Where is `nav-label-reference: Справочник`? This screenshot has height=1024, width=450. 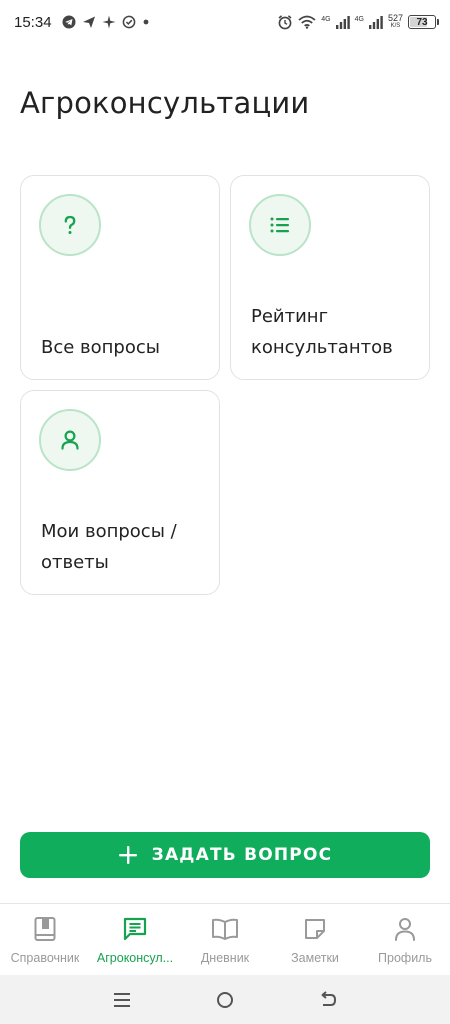
nav-label-reference: Справочник is located at coordinates (45, 958).